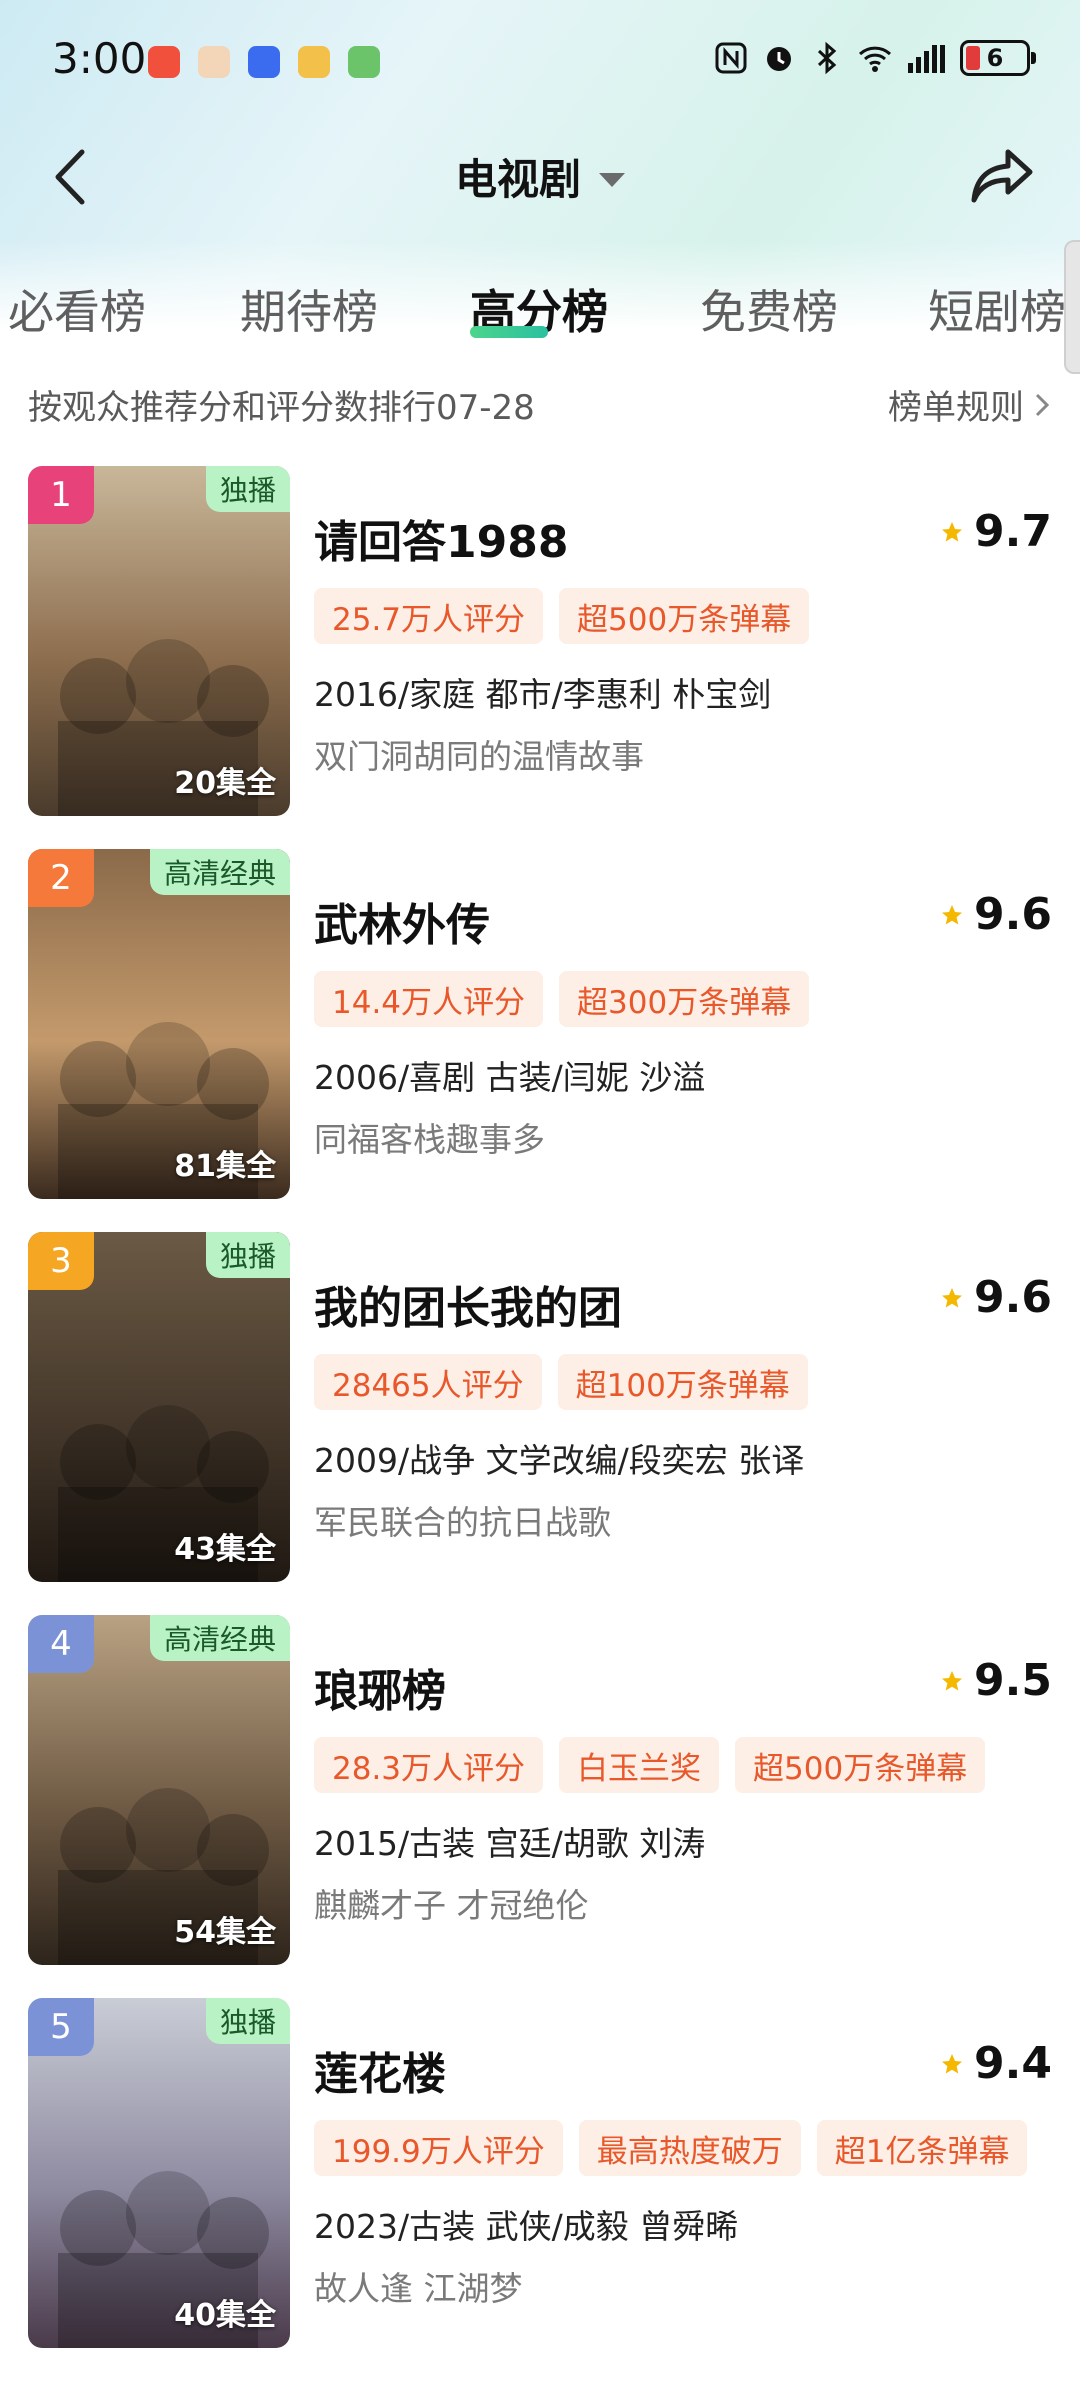  I want to click on rating: 9.4, so click(996, 2063).